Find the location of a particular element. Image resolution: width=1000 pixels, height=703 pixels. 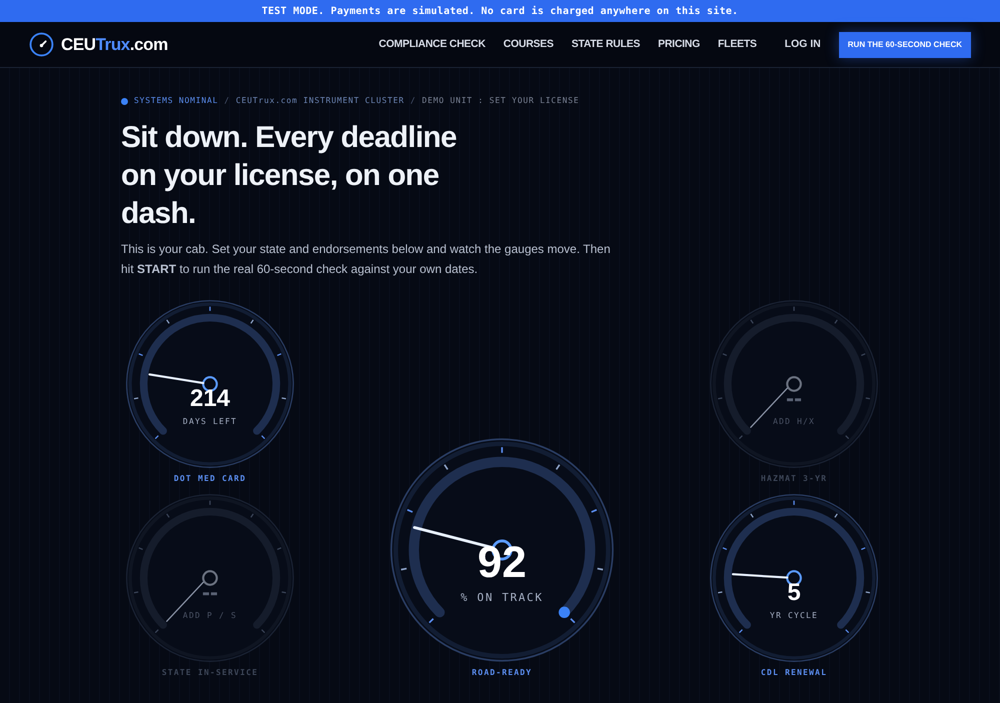

gauge-unit: % ON TRACK is located at coordinates (502, 598).